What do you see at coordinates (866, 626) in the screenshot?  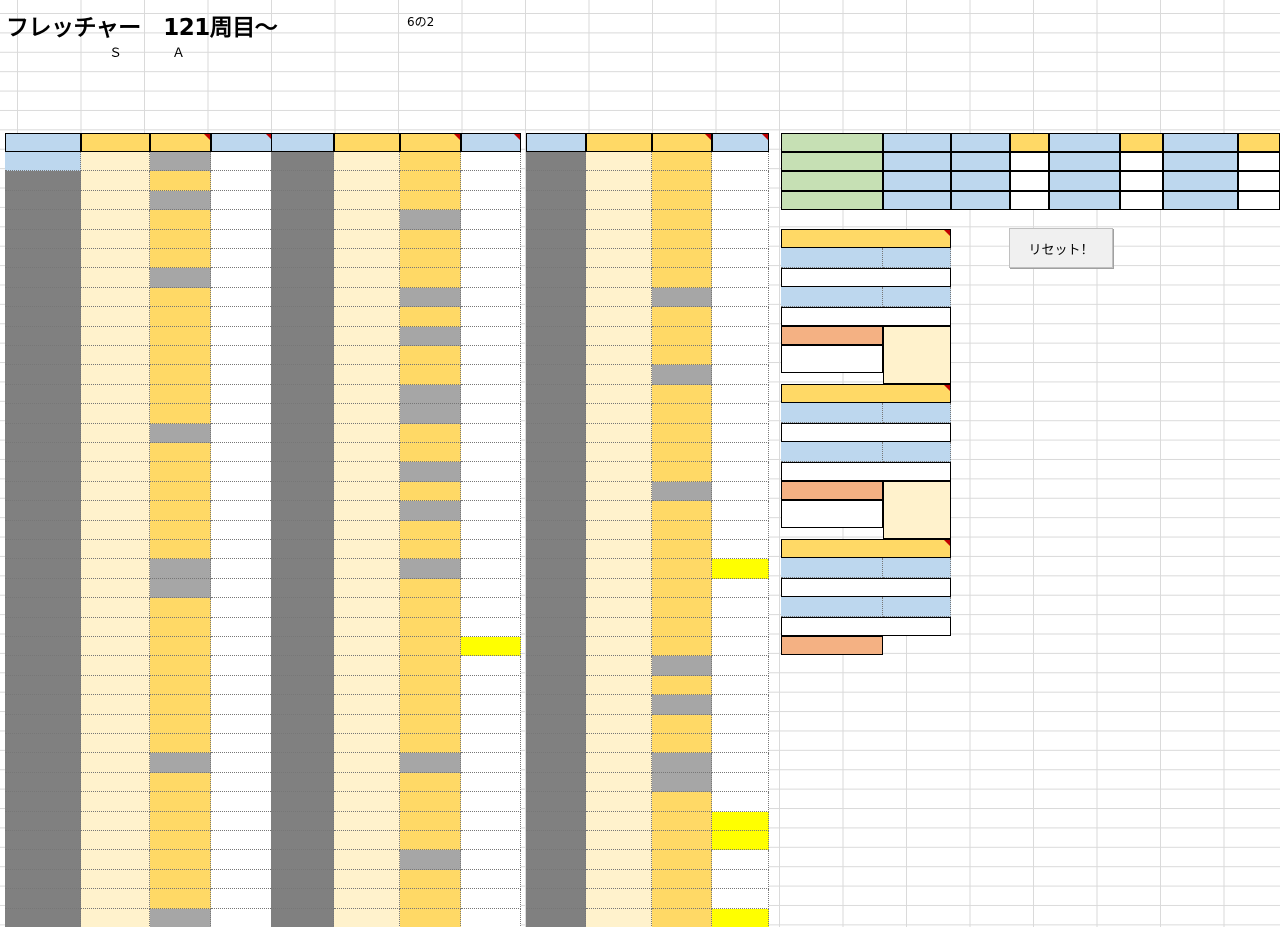 I see `steel-bauxite-value-row` at bounding box center [866, 626].